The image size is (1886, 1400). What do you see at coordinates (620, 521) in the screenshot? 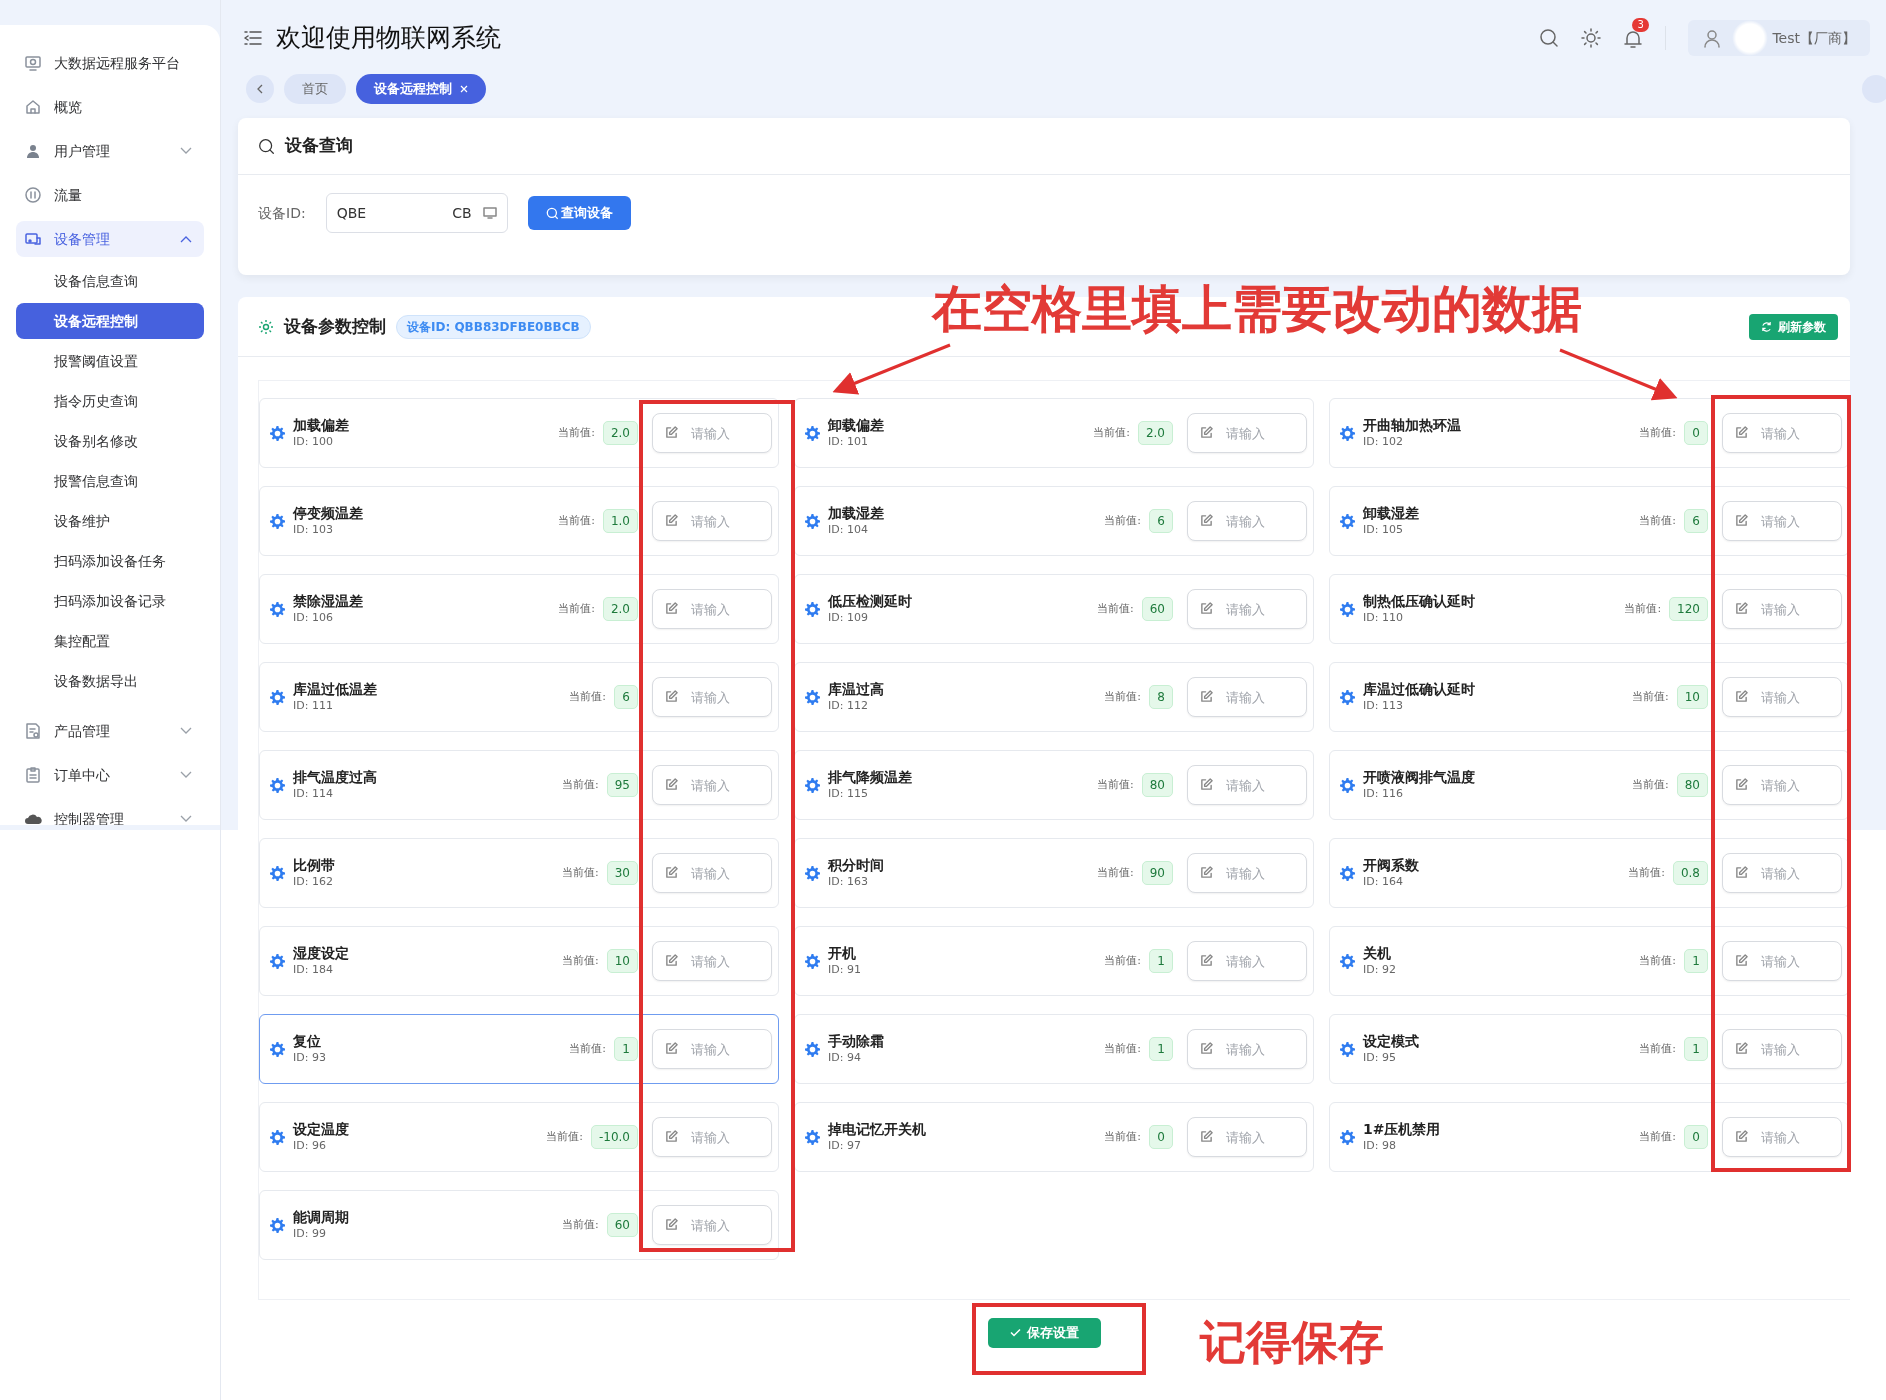
I see `current-value: 1.0` at bounding box center [620, 521].